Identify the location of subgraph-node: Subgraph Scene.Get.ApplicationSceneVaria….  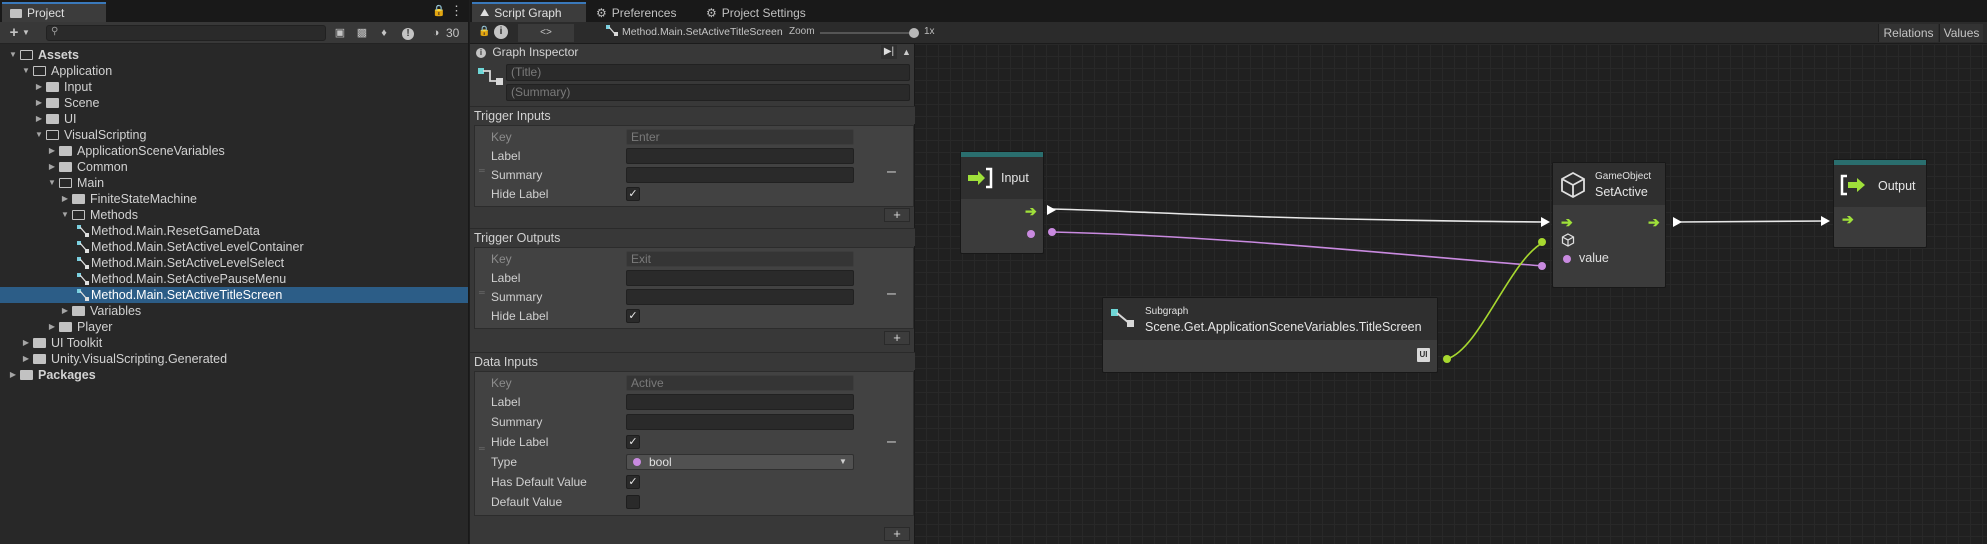
(1270, 335).